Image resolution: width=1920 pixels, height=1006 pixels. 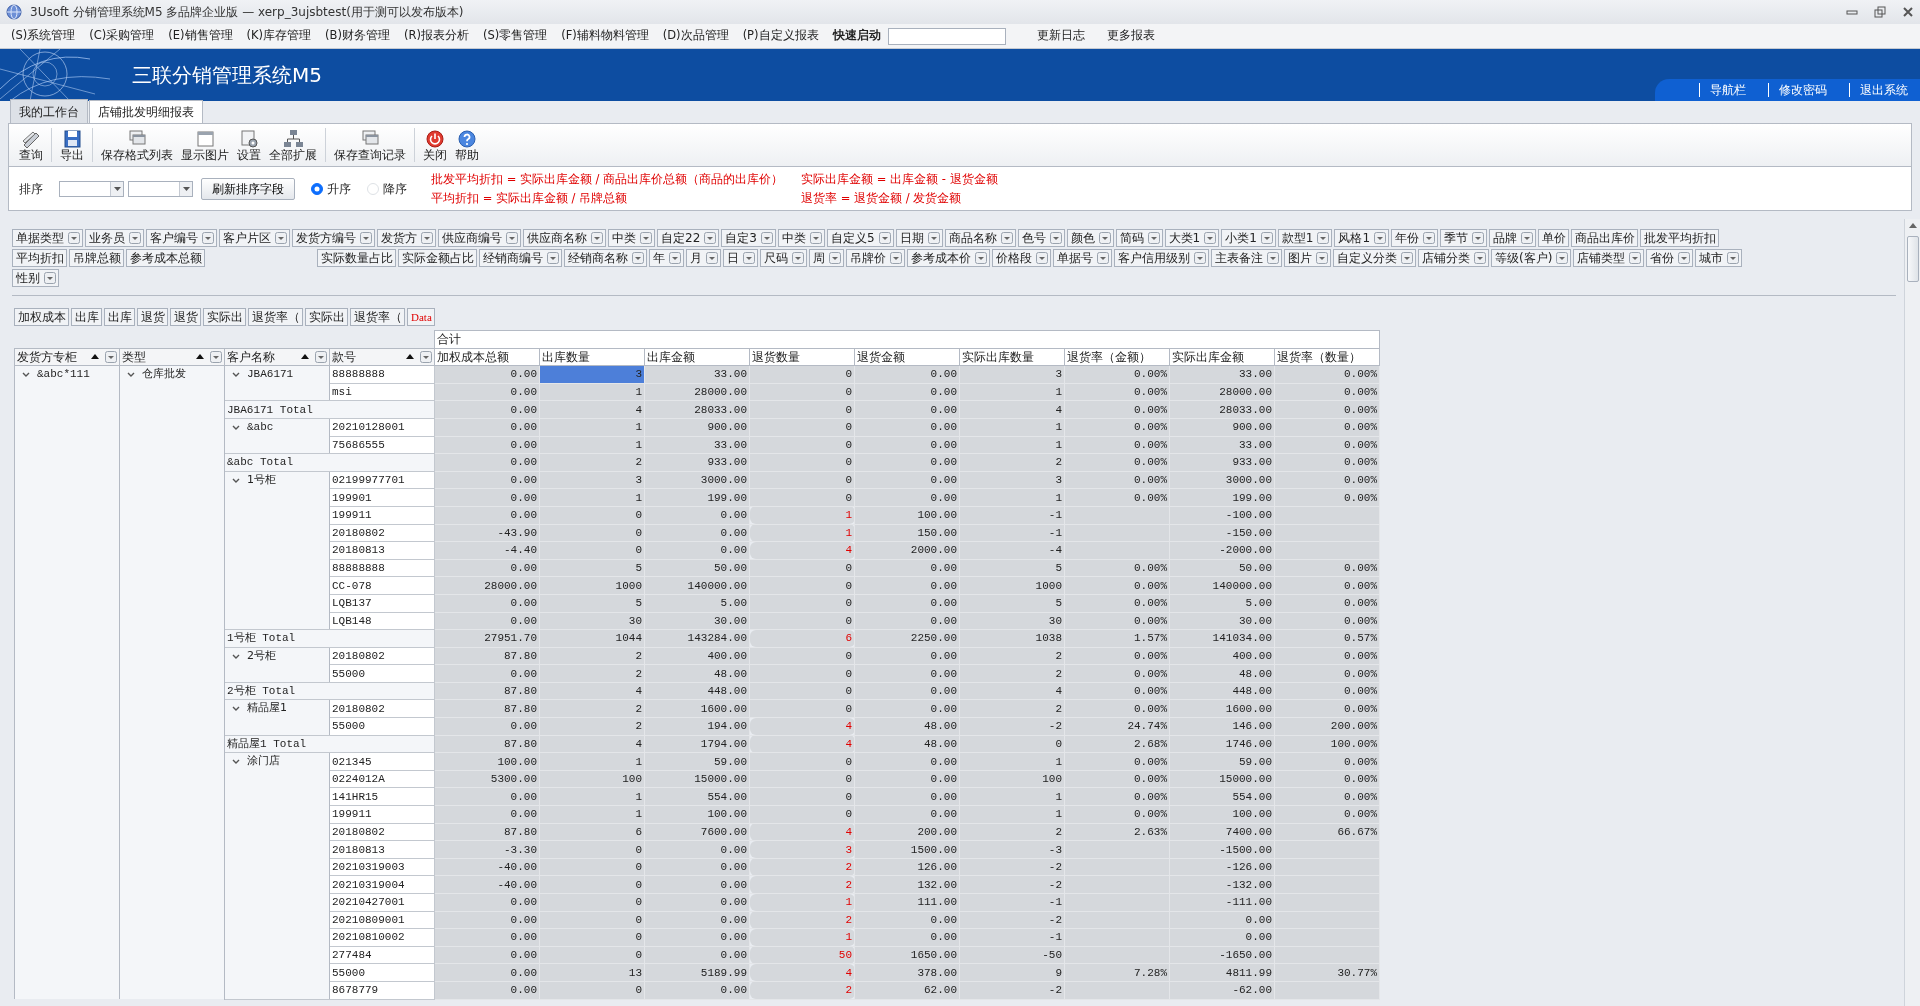 I want to click on field-chip: 实际数量占比, so click(x=356, y=258).